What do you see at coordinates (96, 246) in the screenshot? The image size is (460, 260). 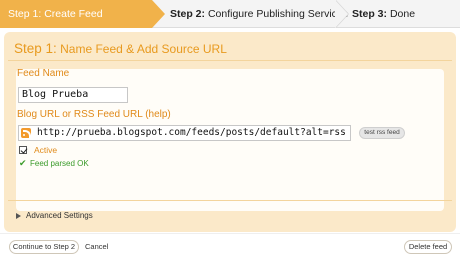 I see `cancel-link: Cancel` at bounding box center [96, 246].